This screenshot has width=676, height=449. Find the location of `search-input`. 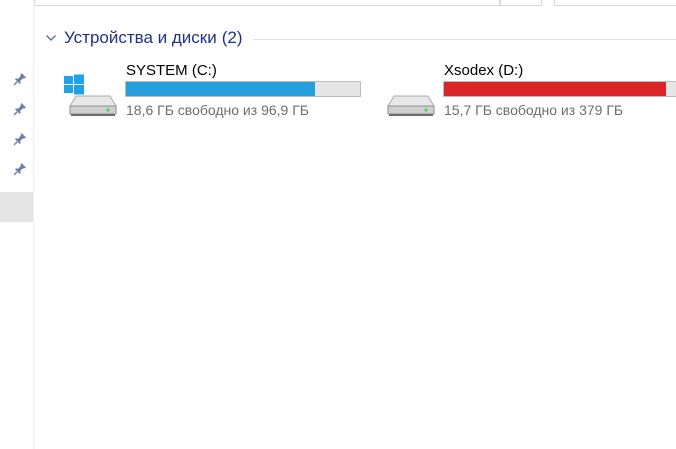

search-input is located at coordinates (615, 3).